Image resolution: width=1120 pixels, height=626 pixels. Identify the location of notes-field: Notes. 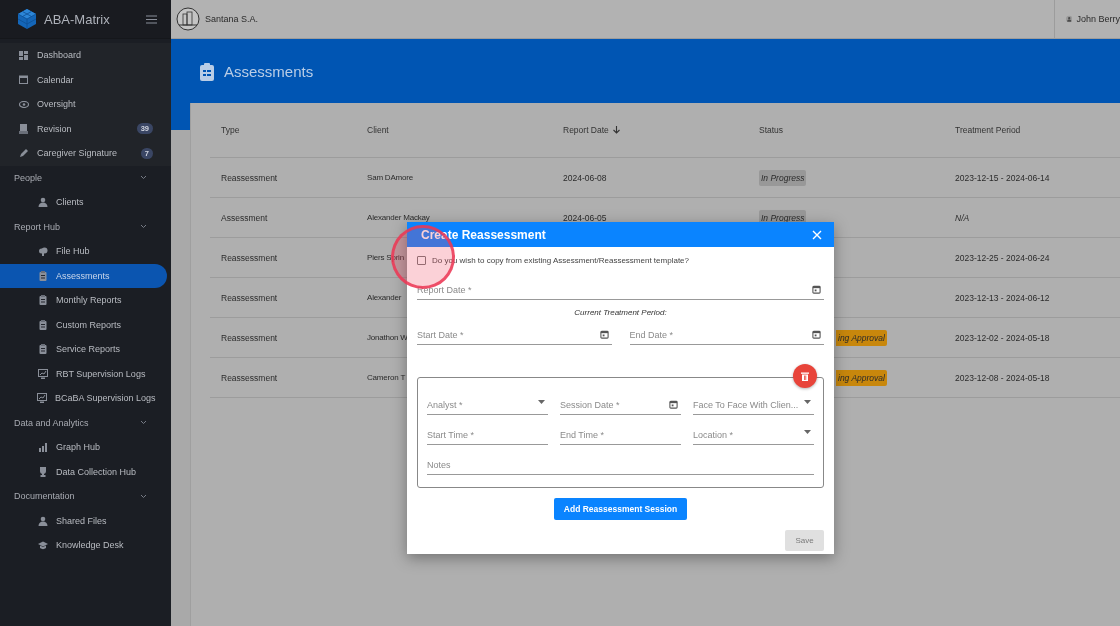
(620, 465).